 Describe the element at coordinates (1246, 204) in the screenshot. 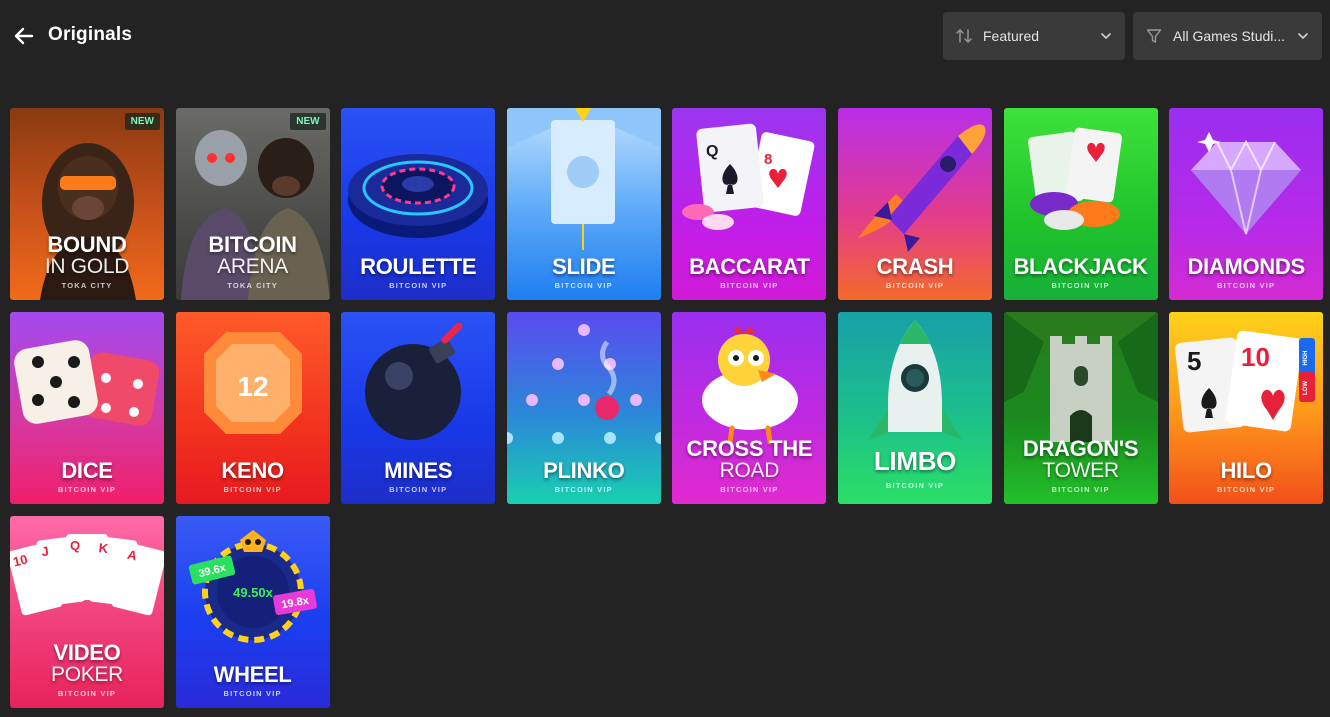

I see `game-tile-diamonds: DIAMONDS BITCOIN VIP` at that location.